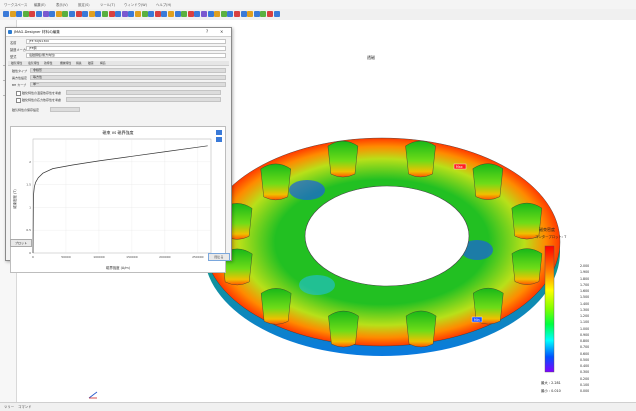 Image resolution: width=636 pixels, height=411 pixels. I want to click on tab-command: コマンド, so click(25, 406).